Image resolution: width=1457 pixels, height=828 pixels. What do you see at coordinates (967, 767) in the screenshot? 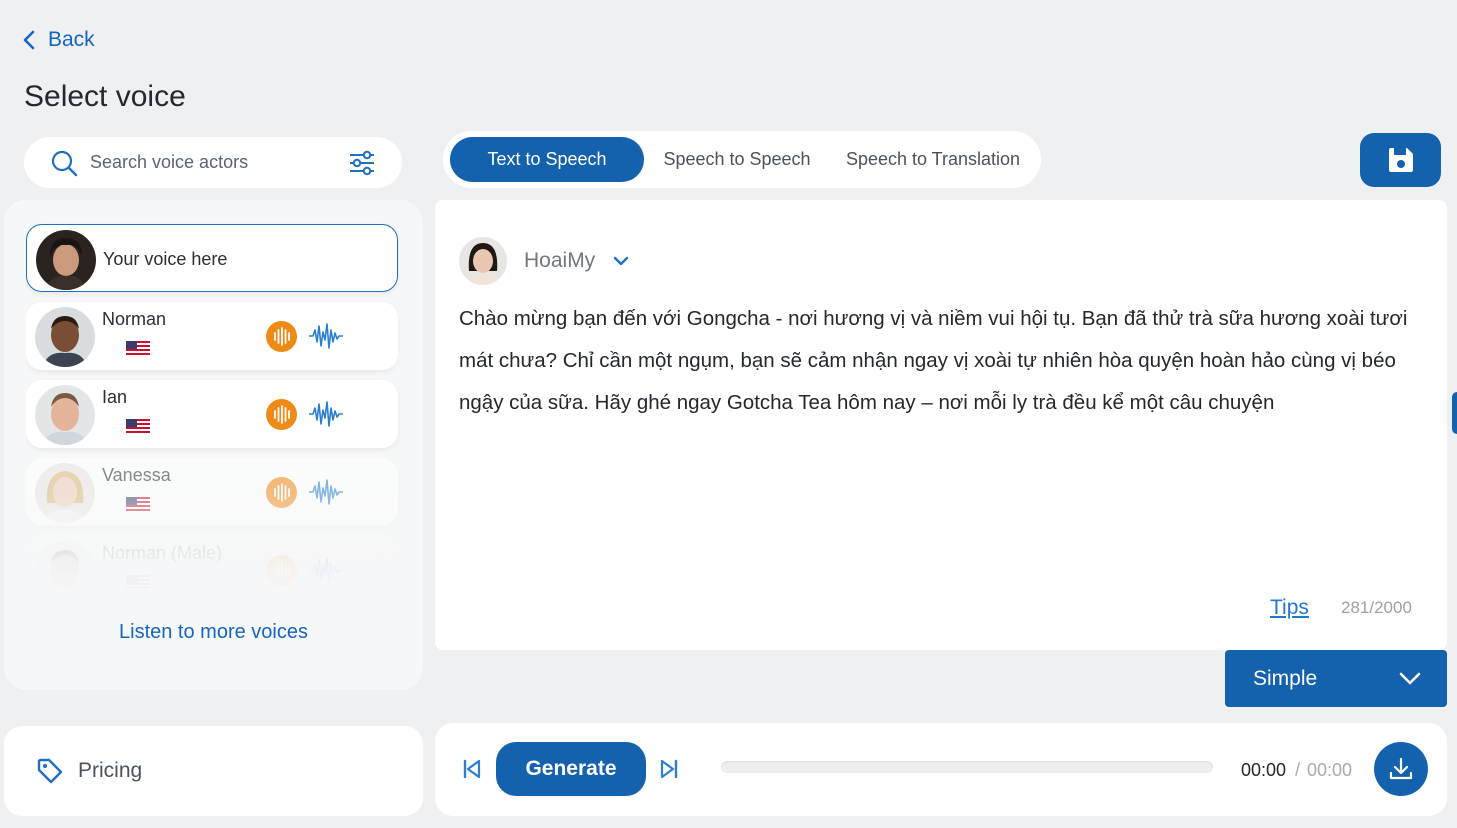
I see `playback-progress-bar` at bounding box center [967, 767].